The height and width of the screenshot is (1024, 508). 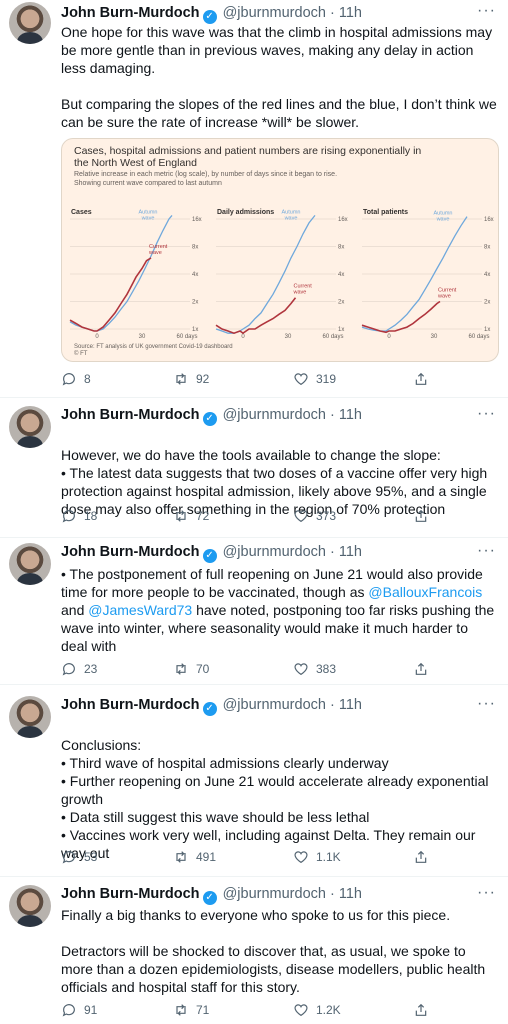 What do you see at coordinates (191, 516) in the screenshot?
I see `retweet-button: 72` at bounding box center [191, 516].